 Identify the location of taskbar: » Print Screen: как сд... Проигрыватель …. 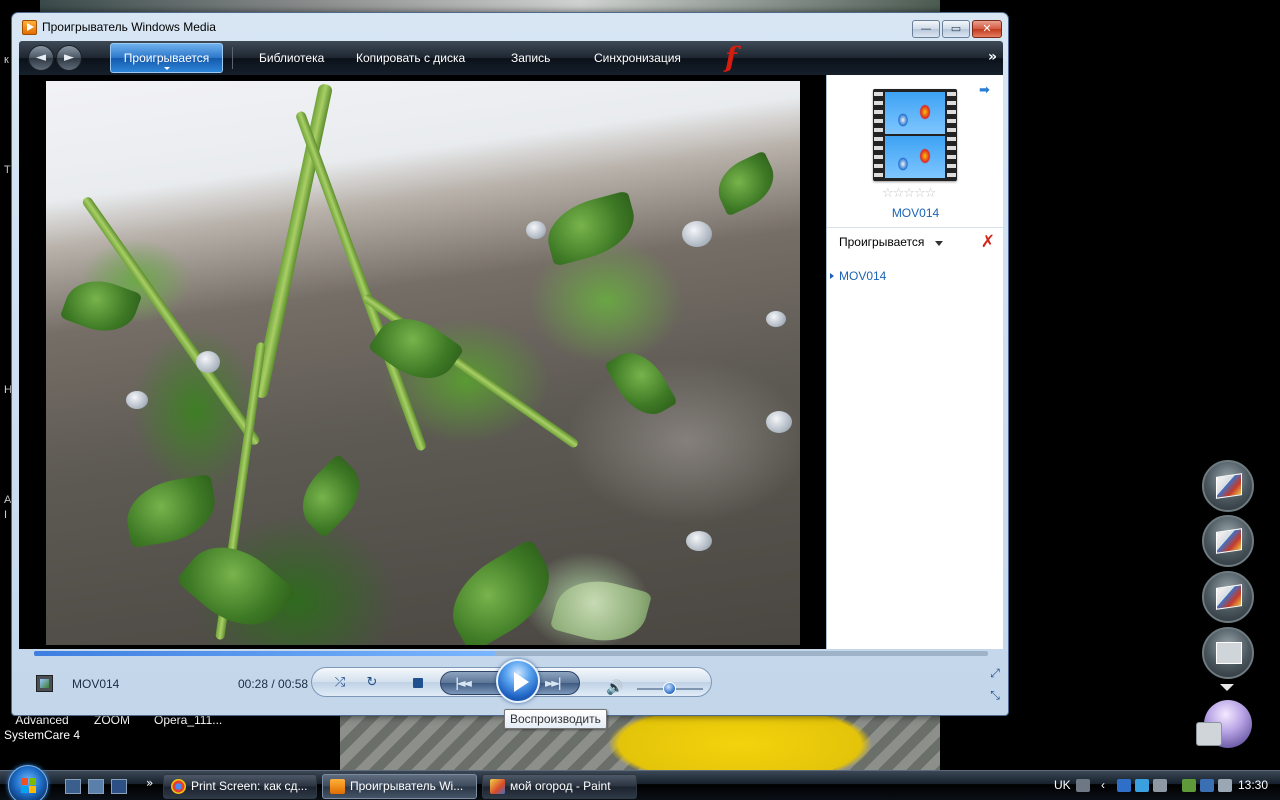
(640, 782).